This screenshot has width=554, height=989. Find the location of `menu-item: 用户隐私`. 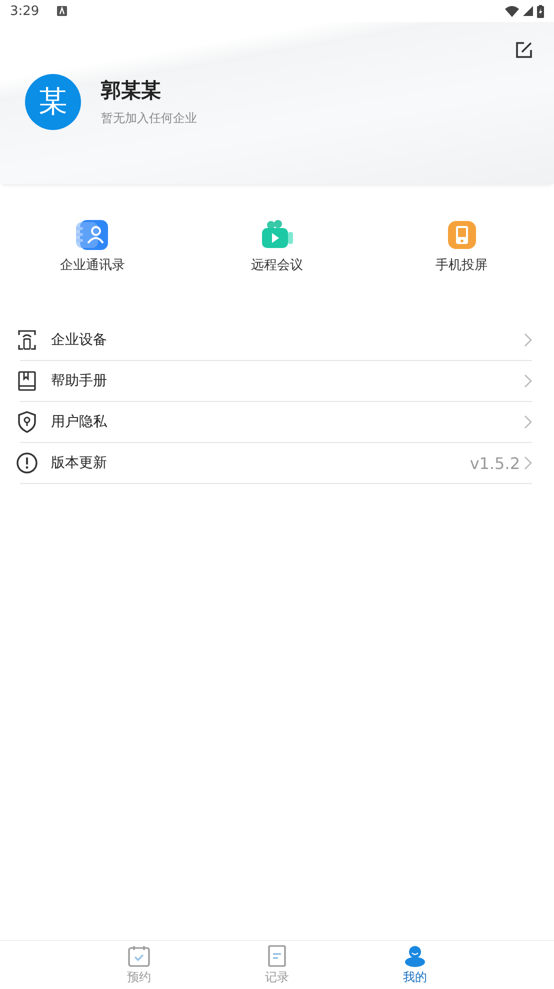

menu-item: 用户隐私 is located at coordinates (276, 422).